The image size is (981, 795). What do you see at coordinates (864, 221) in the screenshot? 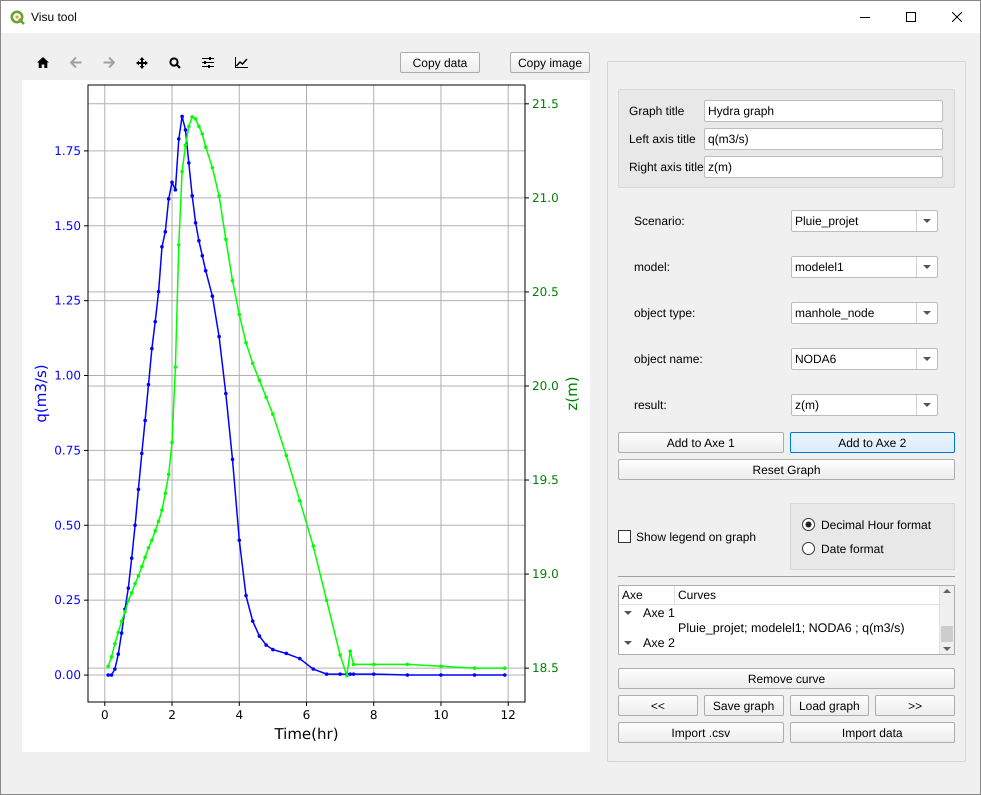
I see `dropdown: Pluie_projet` at bounding box center [864, 221].